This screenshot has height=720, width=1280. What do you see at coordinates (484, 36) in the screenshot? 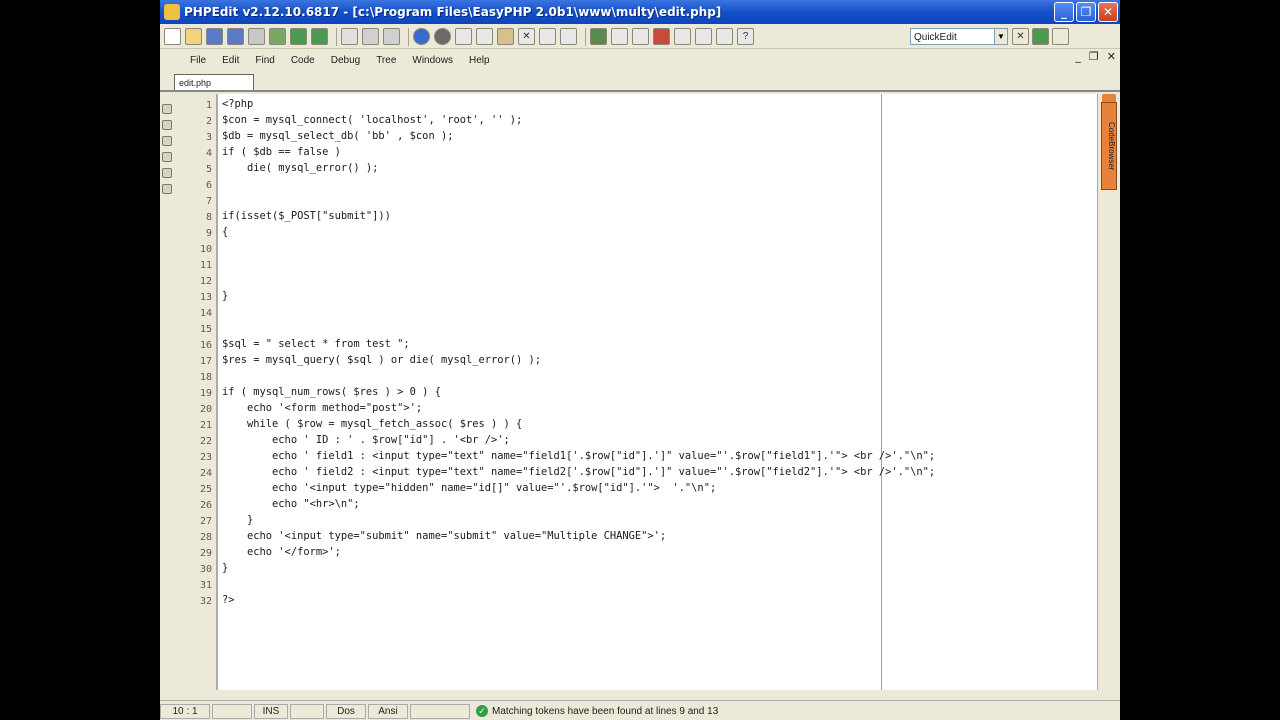
I see `copy-icon` at bounding box center [484, 36].